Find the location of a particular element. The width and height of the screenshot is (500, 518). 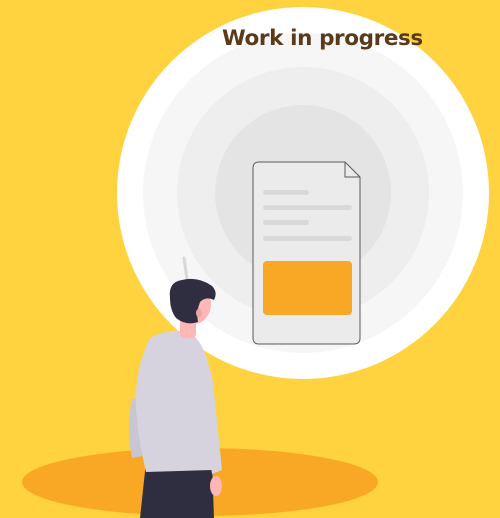

document-card is located at coordinates (306, 253).